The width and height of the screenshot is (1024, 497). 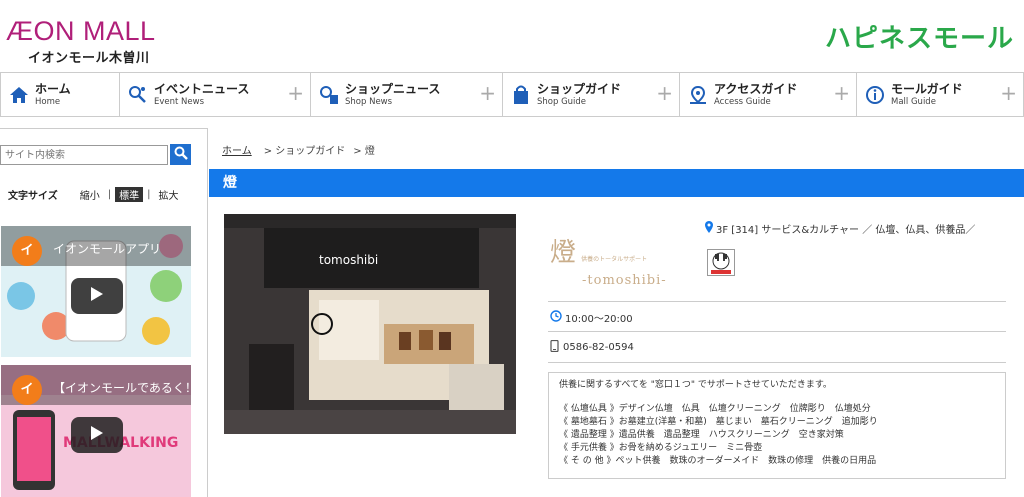 I want to click on nav-item-shop-news: ショップニュース Shop News +, so click(x=407, y=94).